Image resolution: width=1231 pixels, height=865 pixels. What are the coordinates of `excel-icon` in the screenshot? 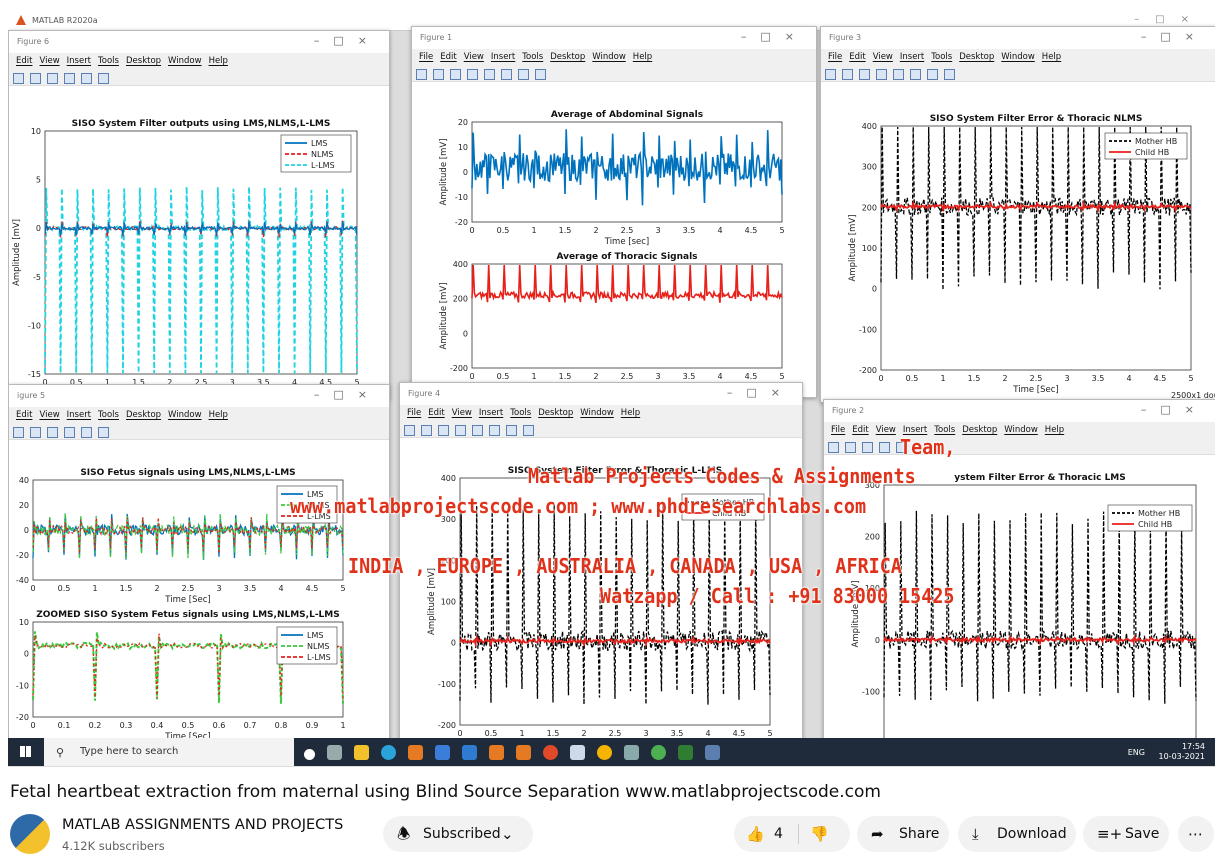 It's located at (685, 752).